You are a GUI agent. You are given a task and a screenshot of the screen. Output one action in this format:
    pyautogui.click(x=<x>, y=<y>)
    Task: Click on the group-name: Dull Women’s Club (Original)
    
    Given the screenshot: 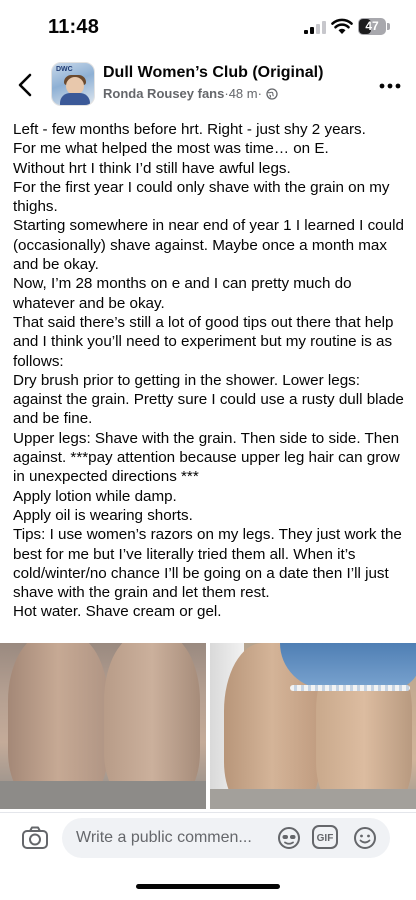 What is the action you would take?
    pyautogui.click(x=213, y=73)
    